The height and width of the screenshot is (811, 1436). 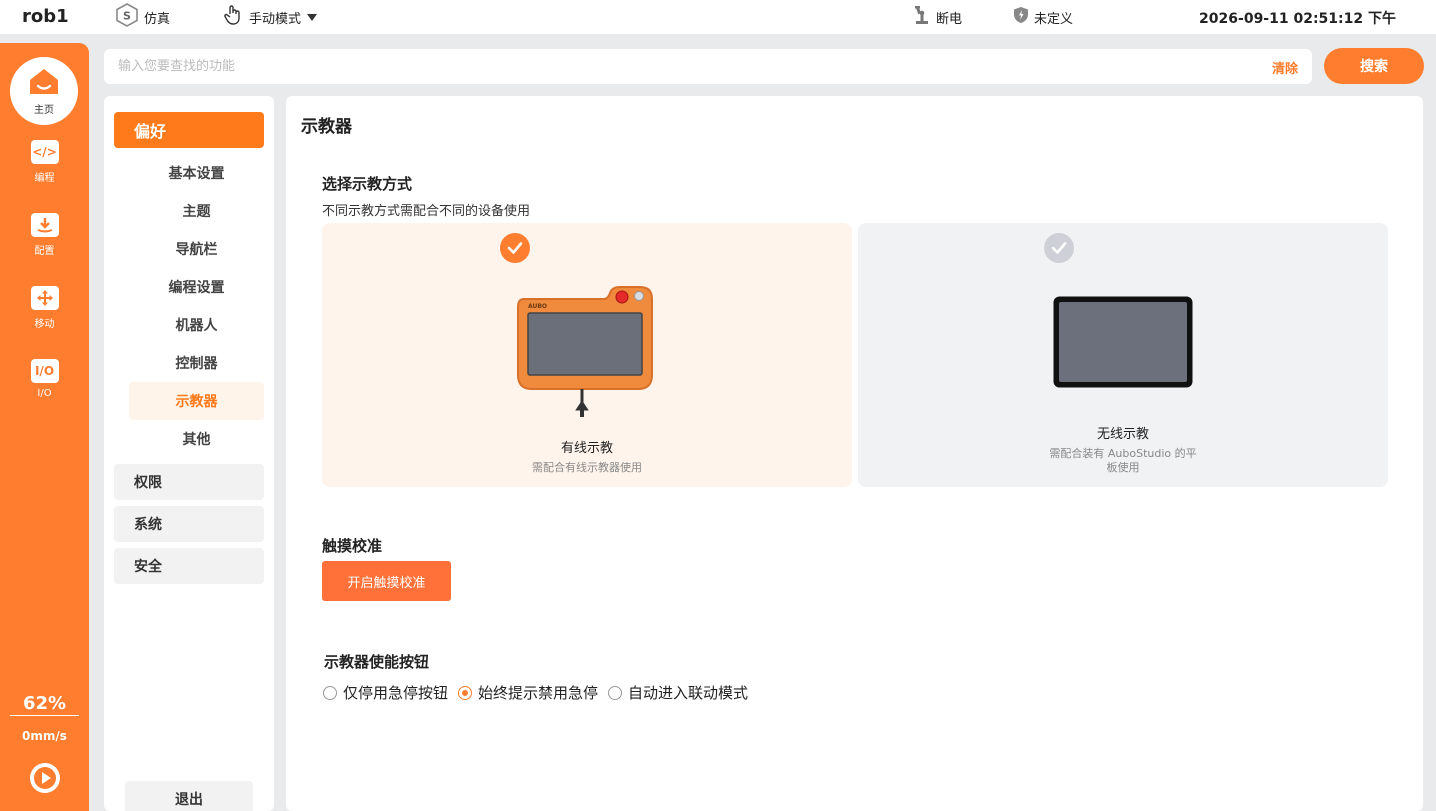 What do you see at coordinates (196, 439) in the screenshot?
I see `nav-item-other: 其他` at bounding box center [196, 439].